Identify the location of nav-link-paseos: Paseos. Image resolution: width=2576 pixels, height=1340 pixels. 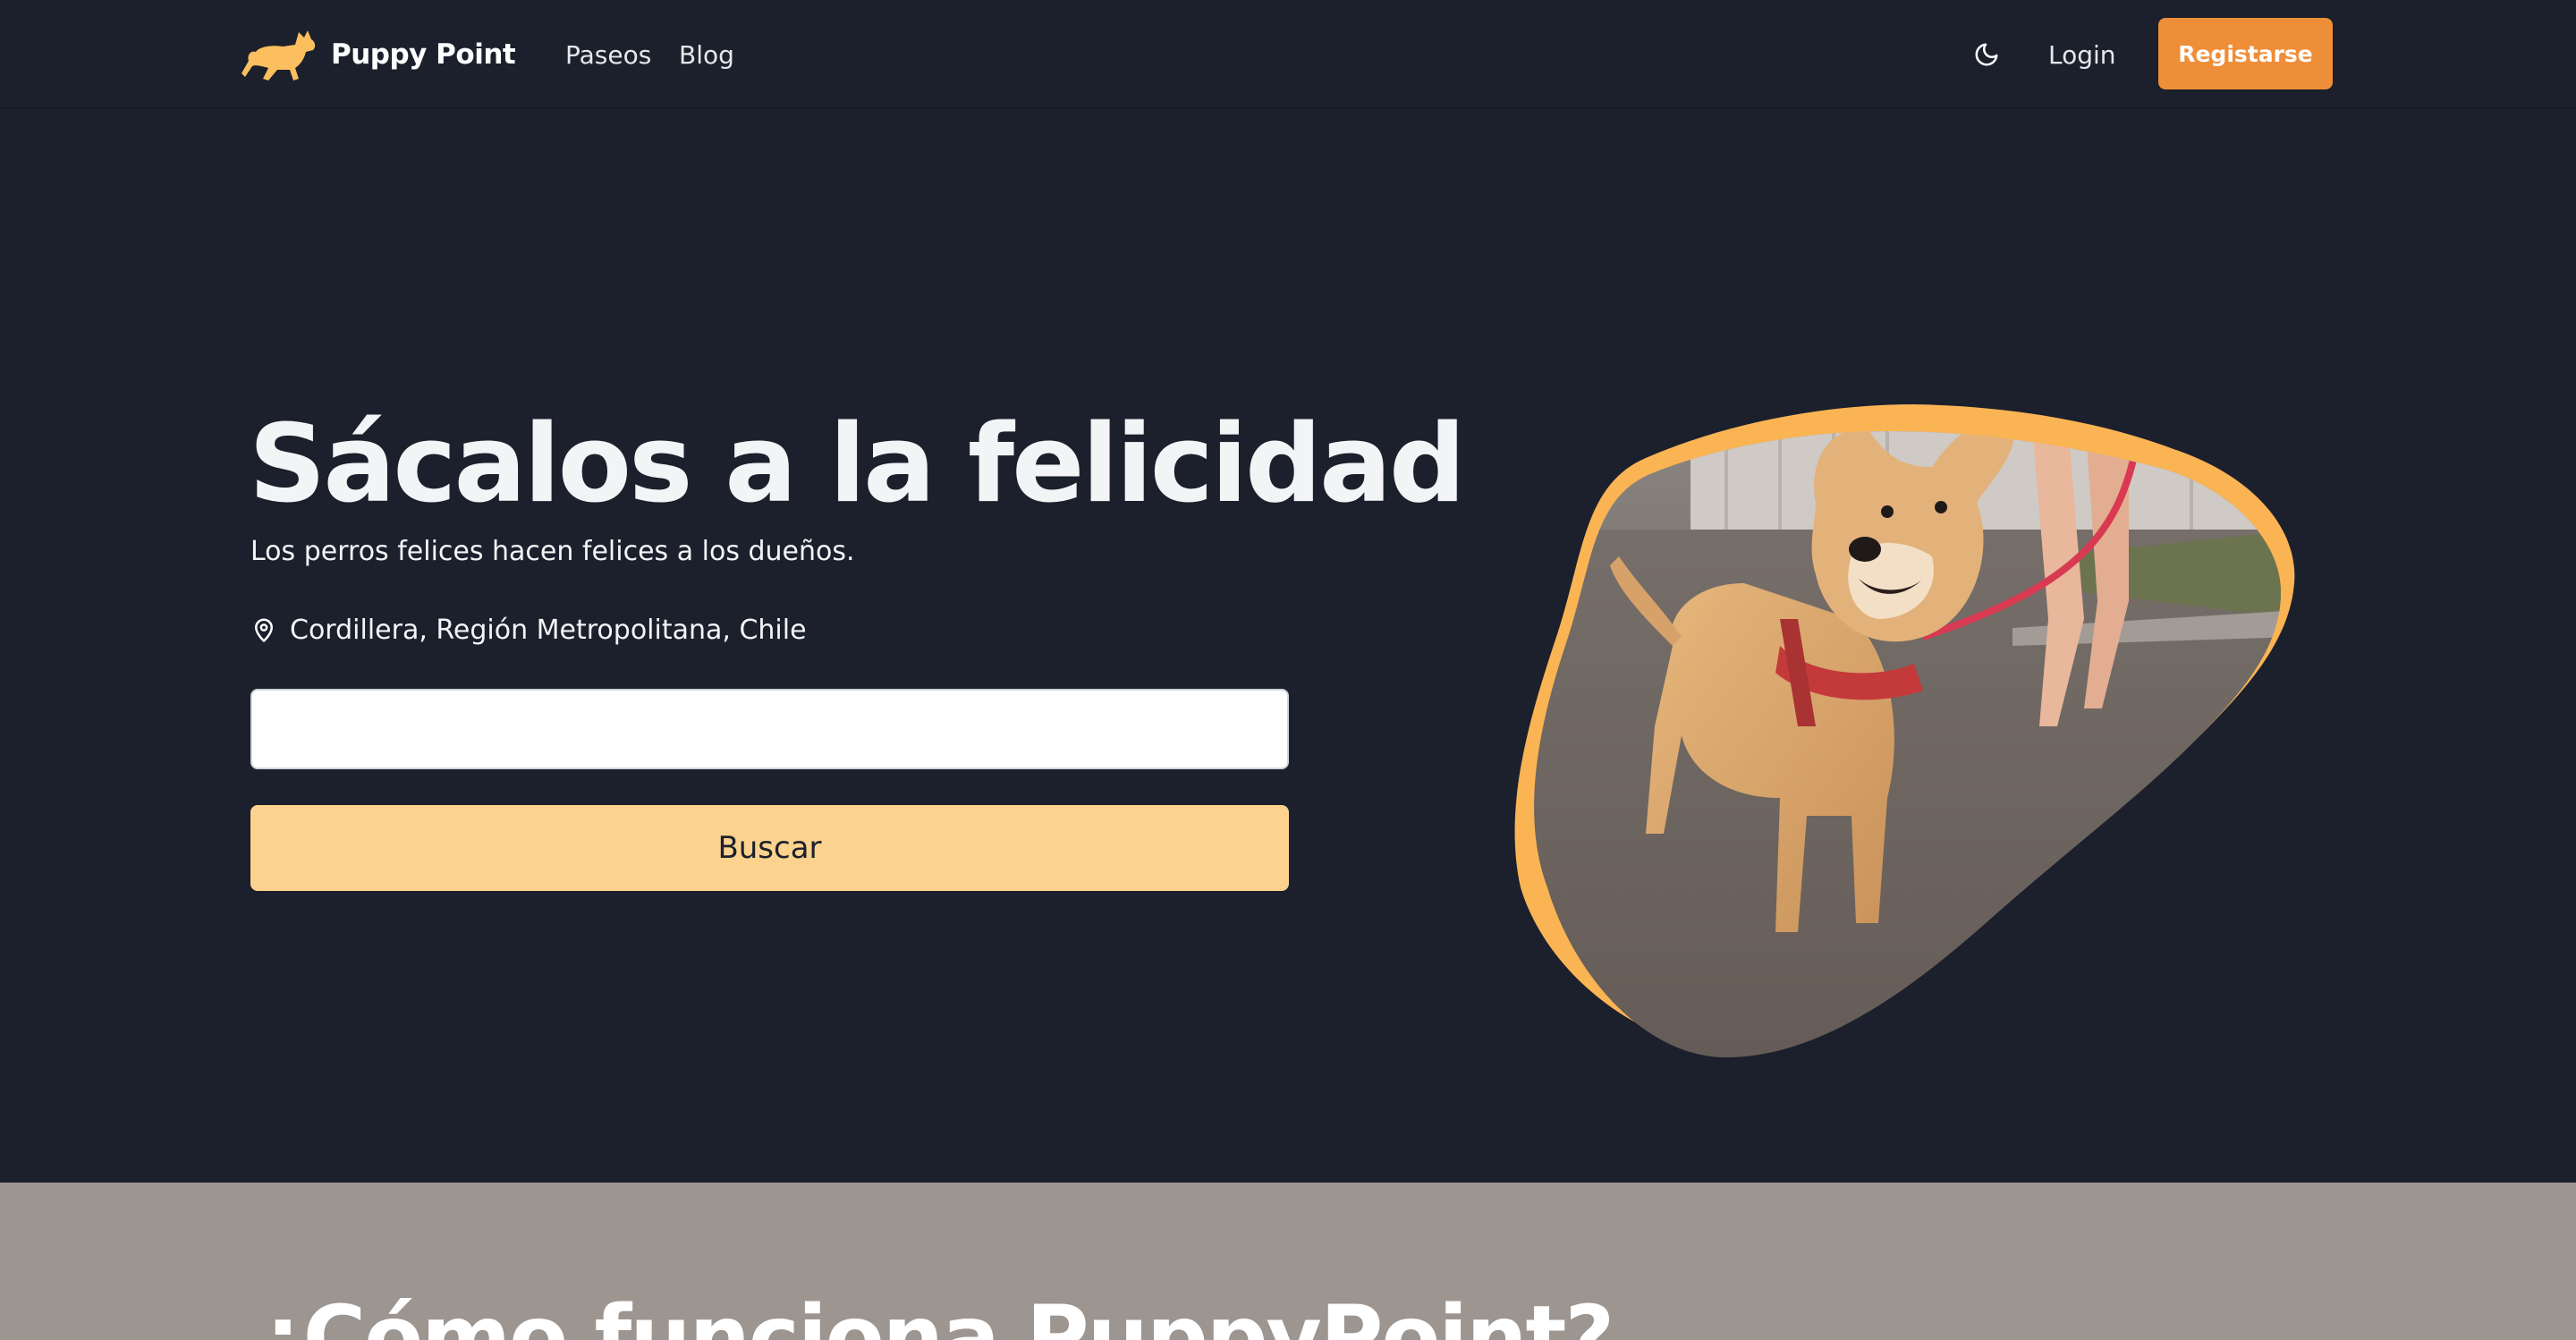
(608, 55).